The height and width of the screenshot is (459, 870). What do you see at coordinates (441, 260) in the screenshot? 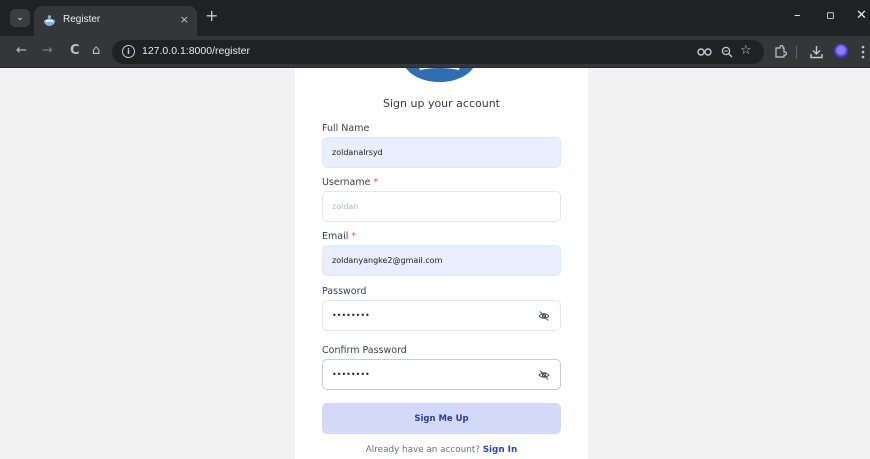
I see `email-input` at bounding box center [441, 260].